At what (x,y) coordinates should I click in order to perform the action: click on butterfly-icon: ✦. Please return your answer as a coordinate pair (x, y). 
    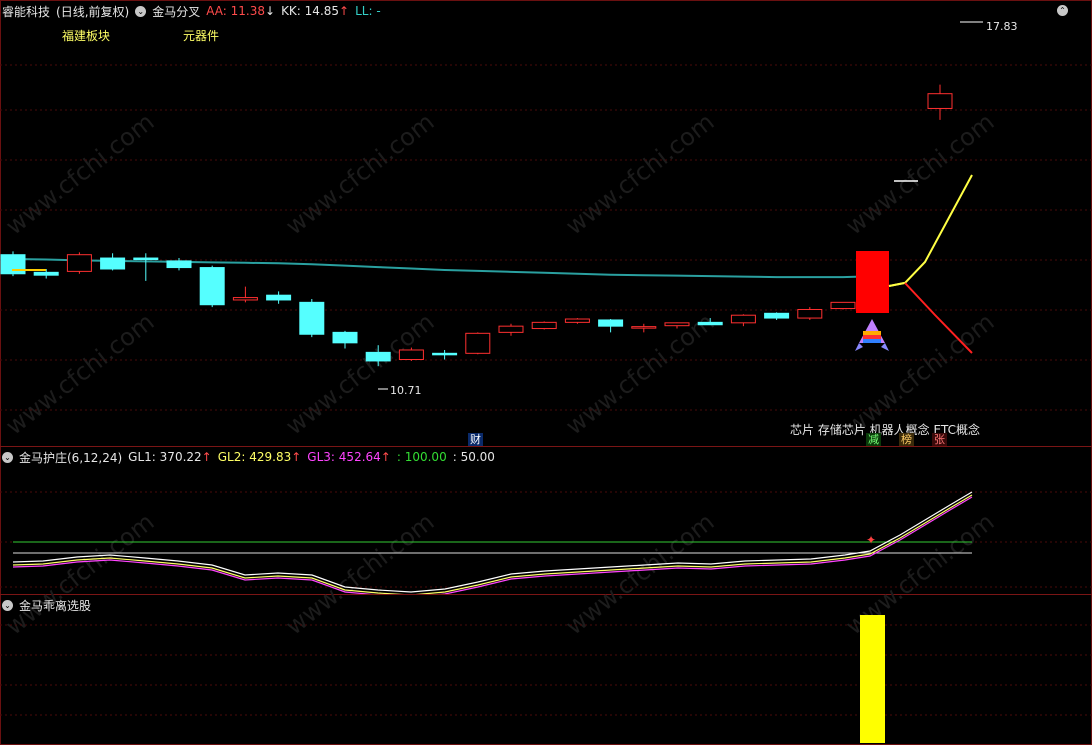
    Looking at the image, I should click on (871, 540).